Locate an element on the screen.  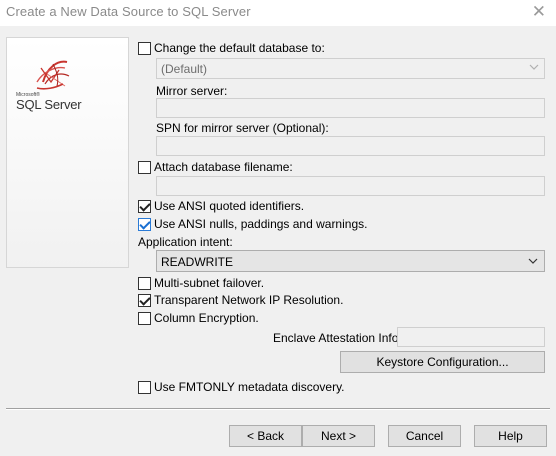
enclave-field is located at coordinates (471, 337).